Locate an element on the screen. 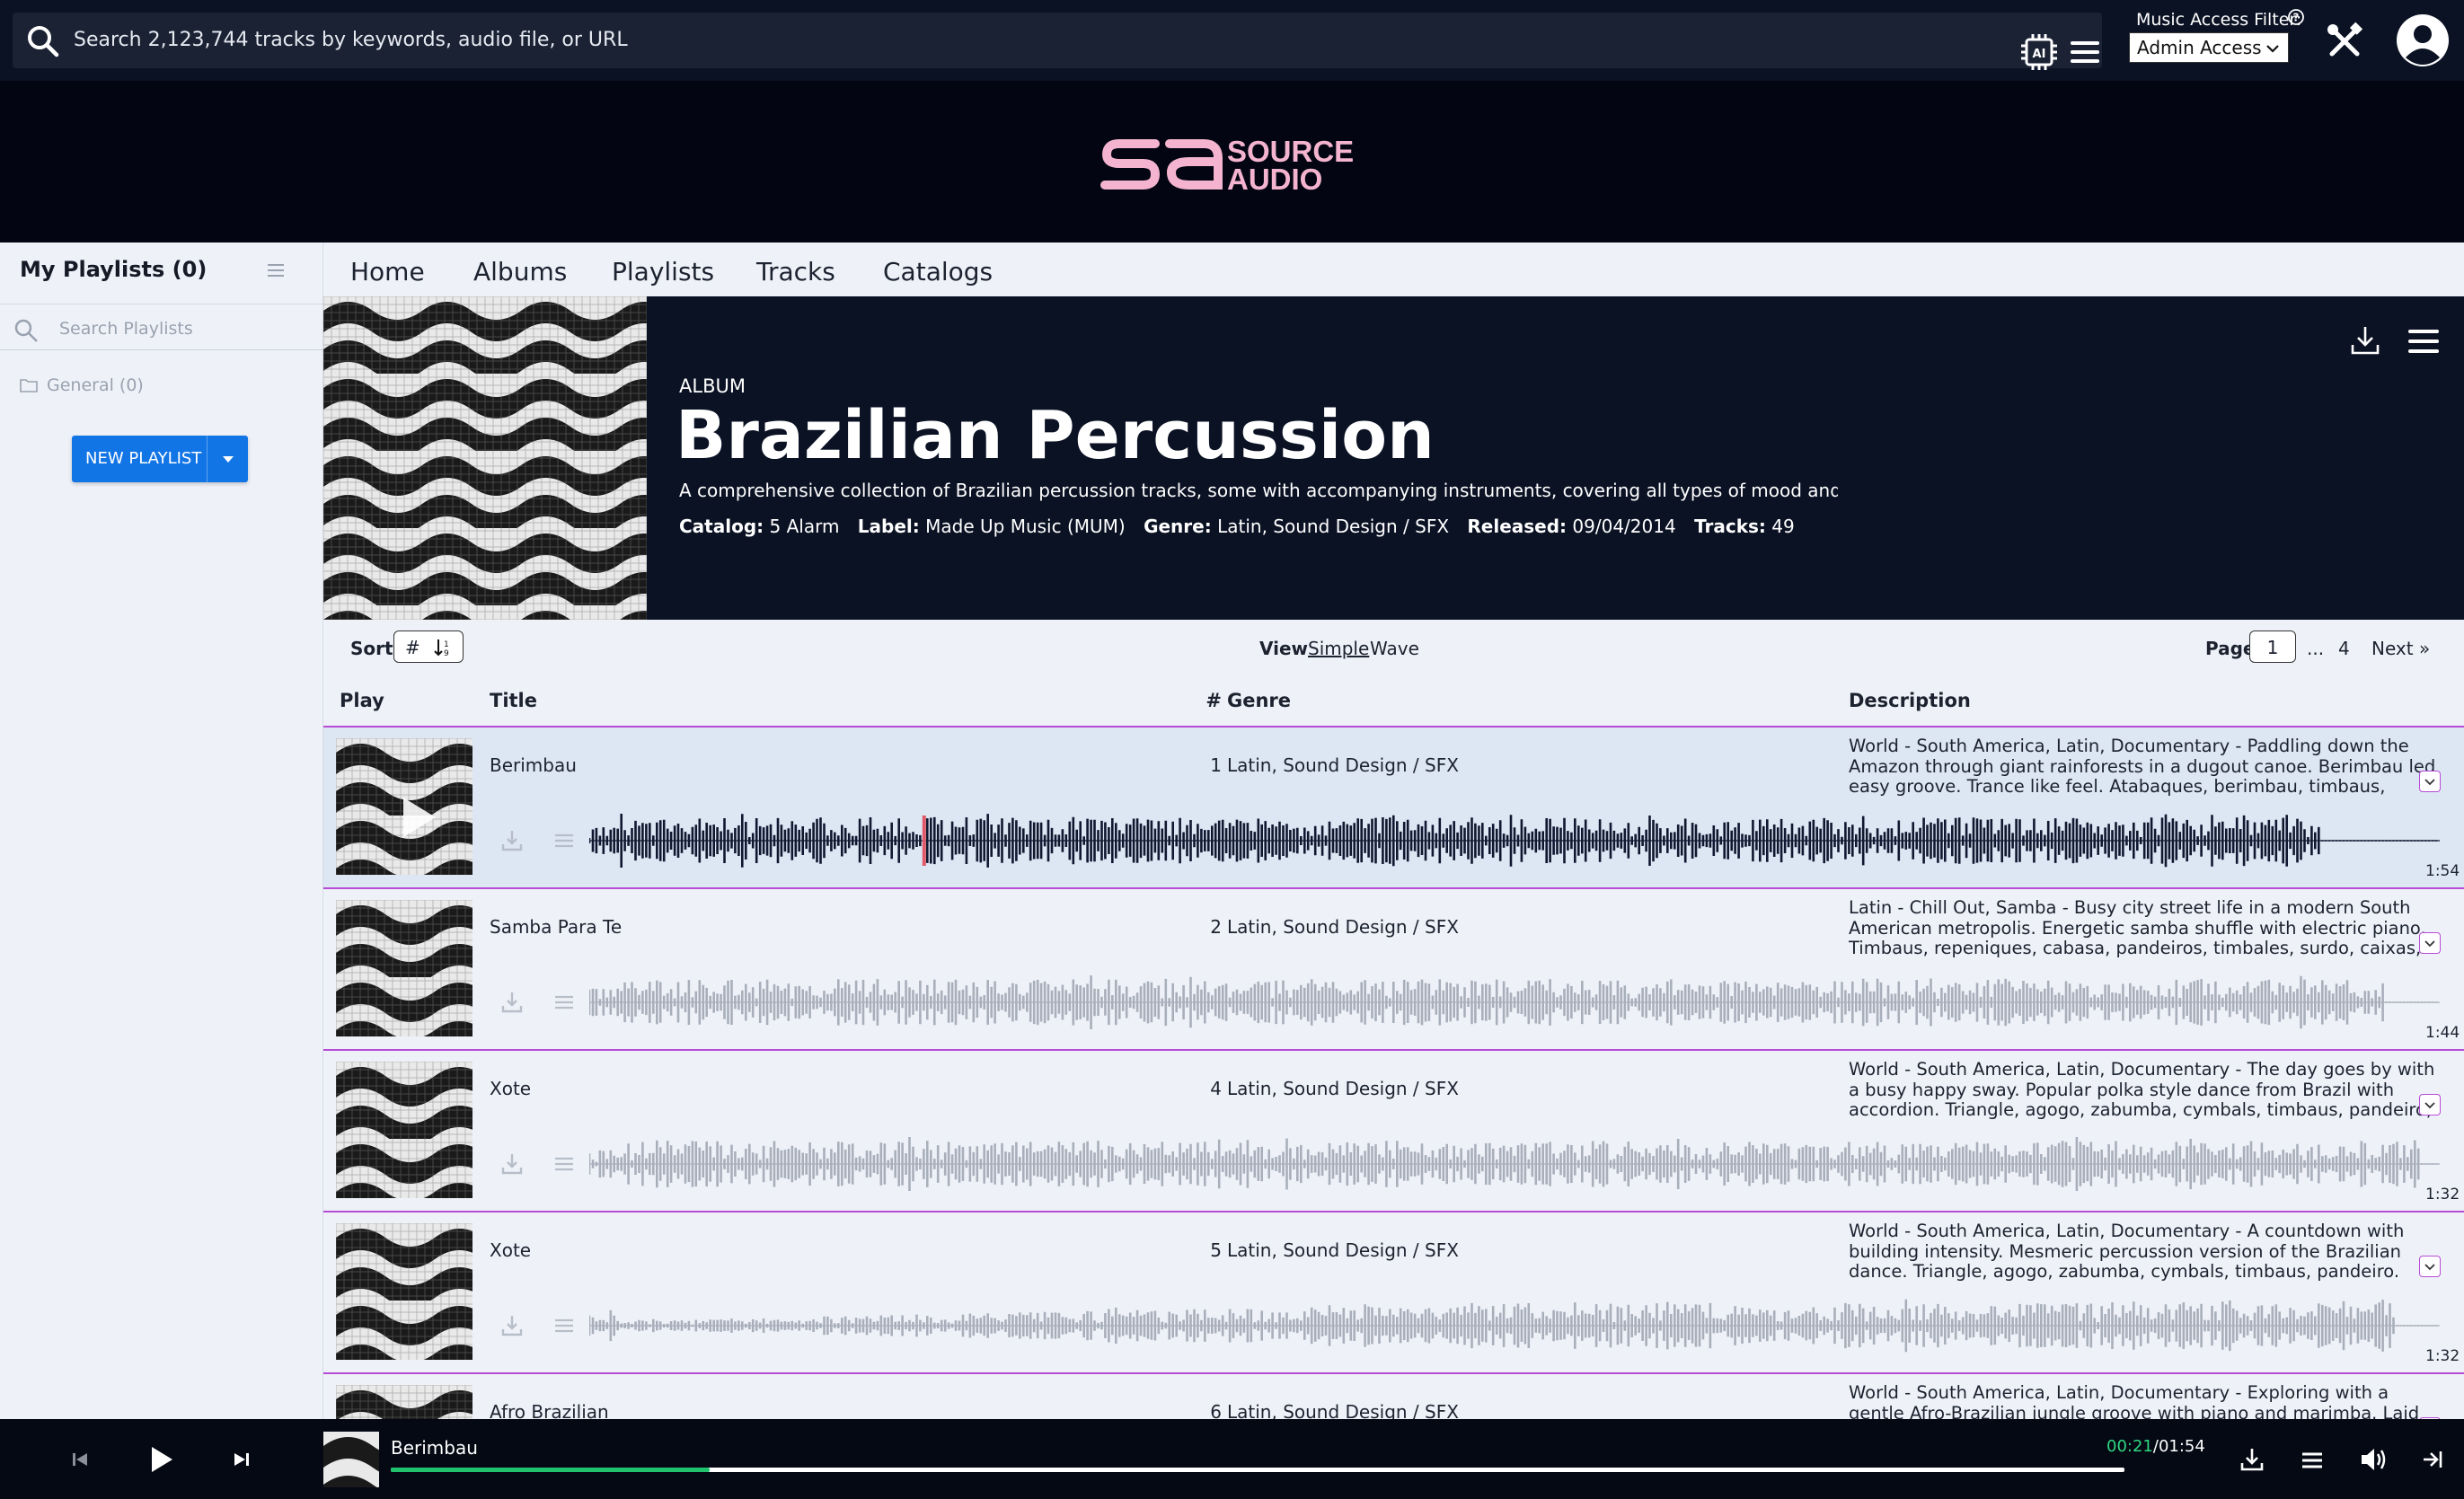 The width and height of the screenshot is (2464, 1499). tools-icon is located at coordinates (2344, 41).